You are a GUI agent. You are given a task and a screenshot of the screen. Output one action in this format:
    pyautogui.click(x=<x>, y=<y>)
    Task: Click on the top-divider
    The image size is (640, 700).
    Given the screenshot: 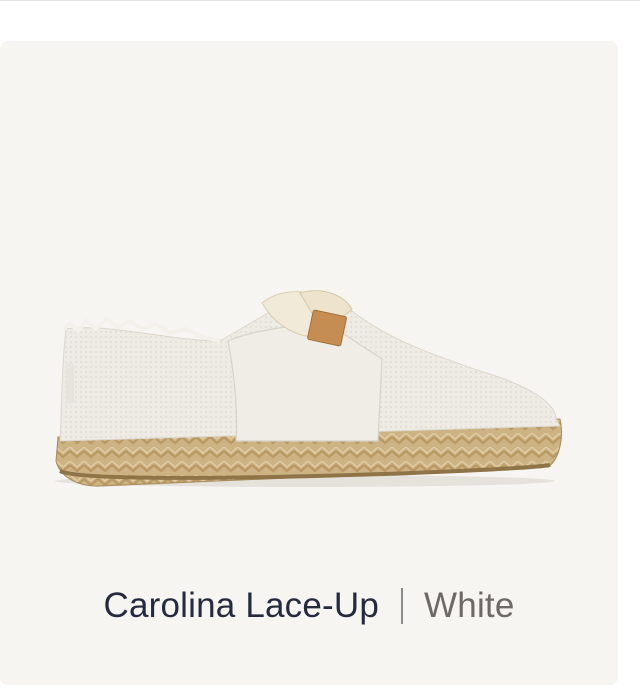 What is the action you would take?
    pyautogui.click(x=320, y=0)
    